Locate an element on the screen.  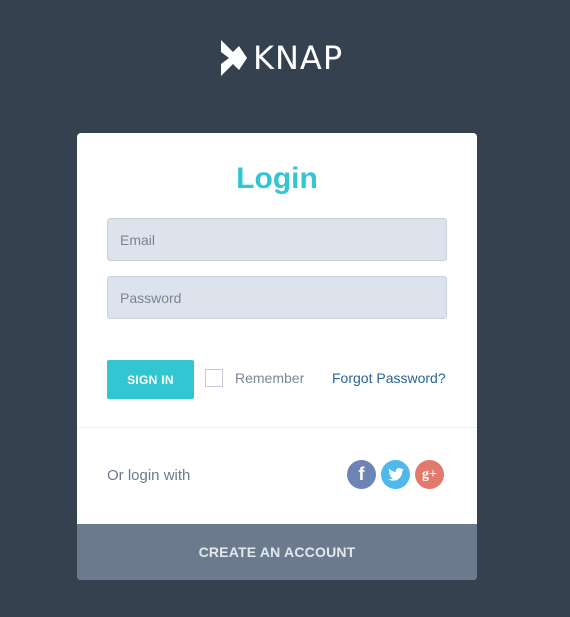
google-plus-icon: g+ is located at coordinates (429, 474).